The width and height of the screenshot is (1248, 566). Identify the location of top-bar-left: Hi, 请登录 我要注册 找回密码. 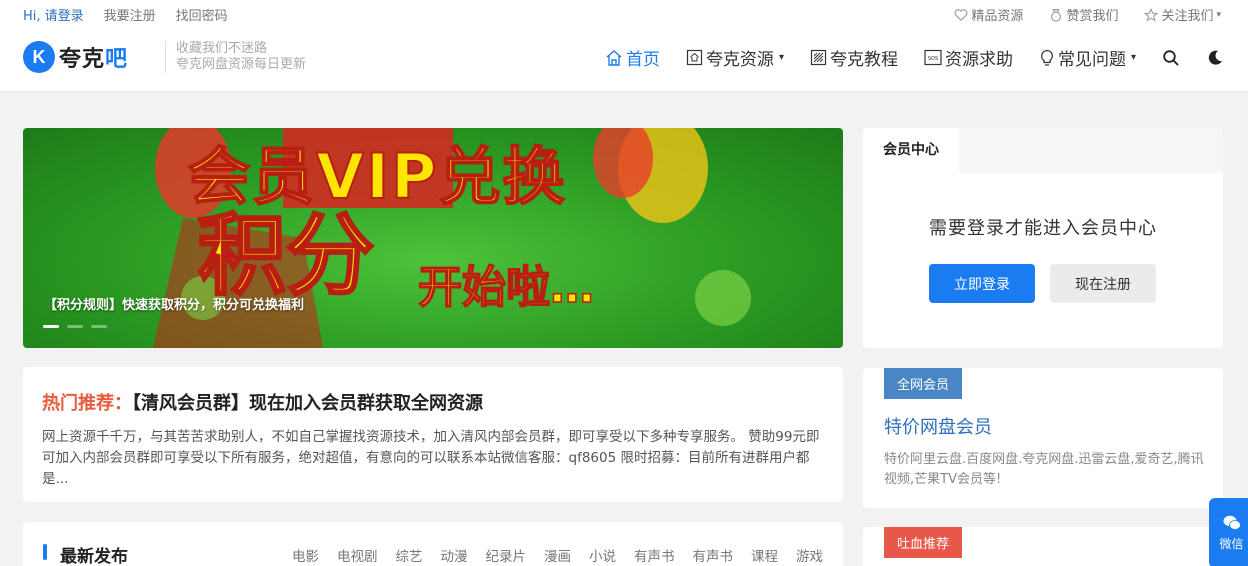
(125, 14).